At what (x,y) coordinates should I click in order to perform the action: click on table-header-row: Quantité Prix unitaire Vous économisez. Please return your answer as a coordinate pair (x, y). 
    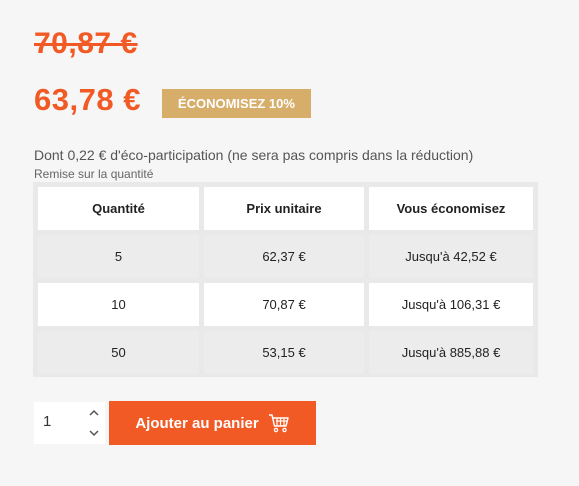
    Looking at the image, I should click on (285, 208).